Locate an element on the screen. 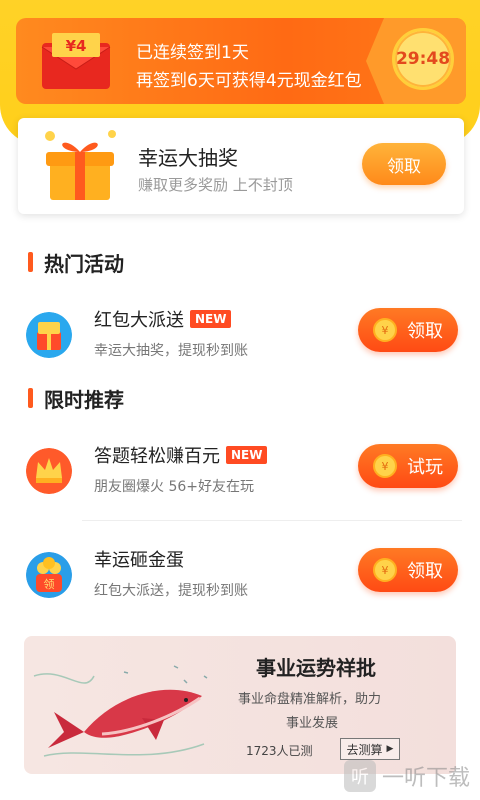  ad-button-label: 去测算 is located at coordinates (364, 749).